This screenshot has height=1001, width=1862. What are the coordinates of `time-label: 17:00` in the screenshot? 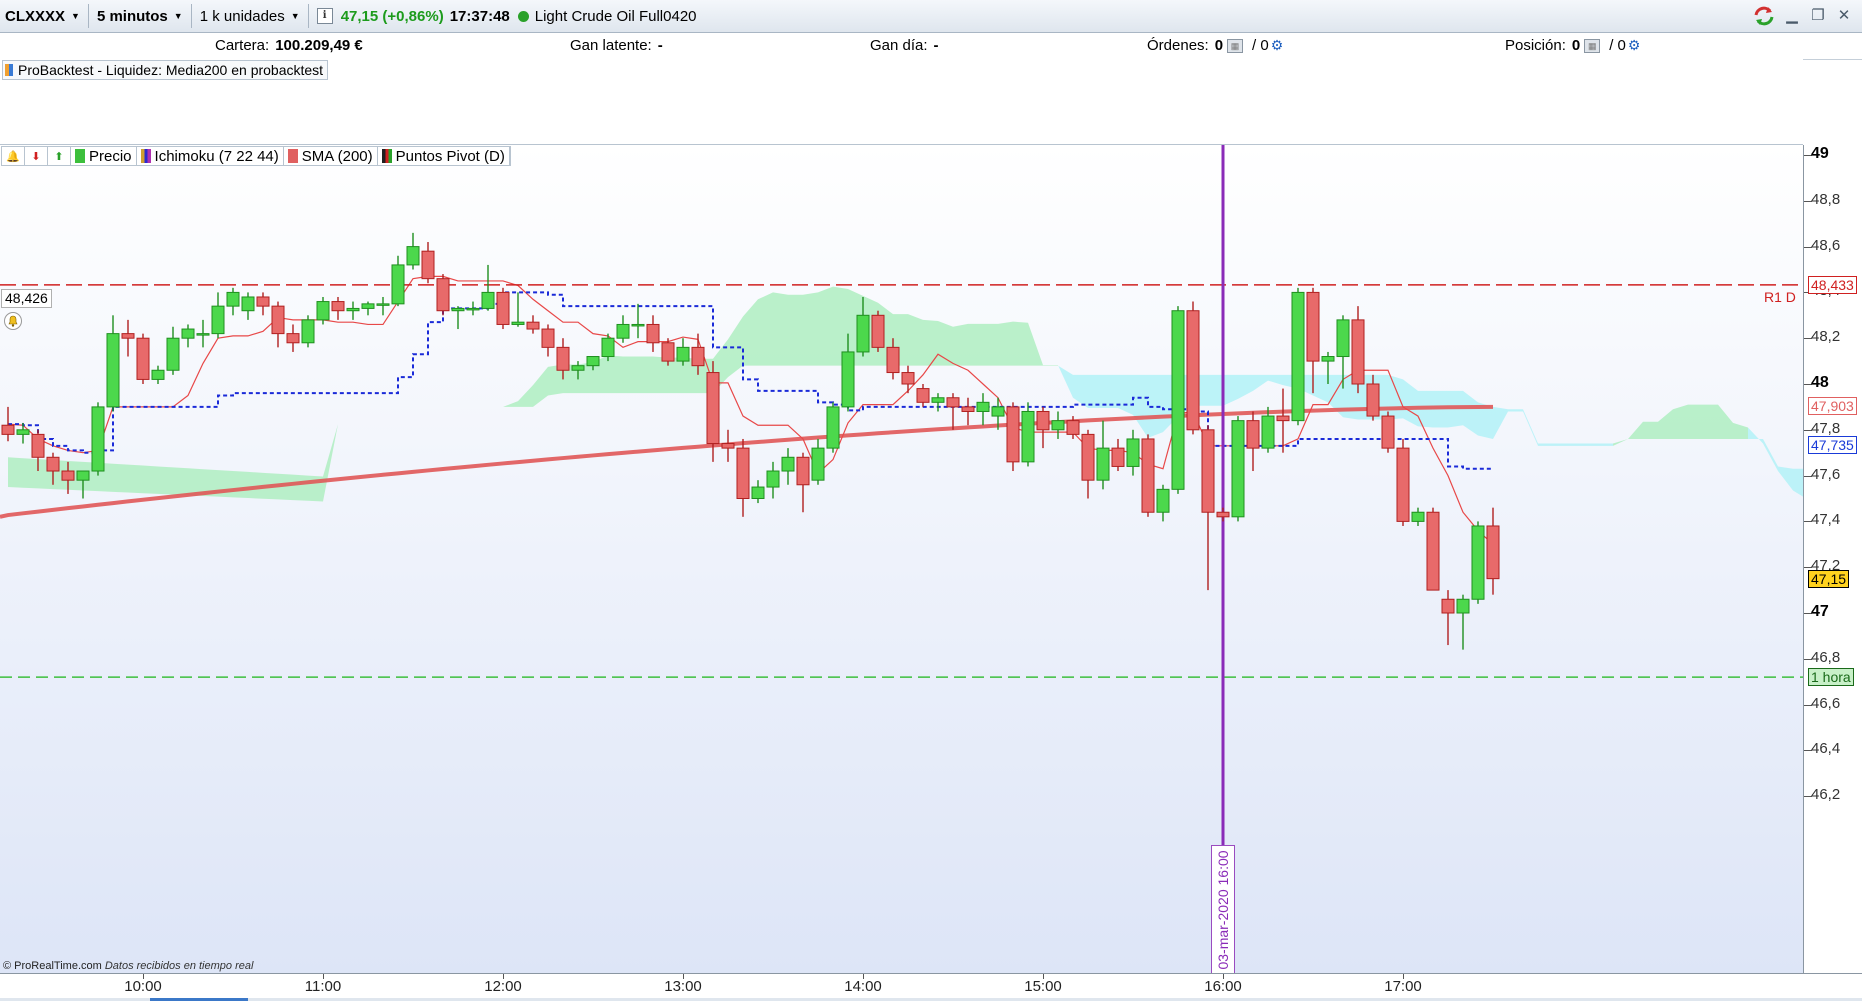 It's located at (1403, 986).